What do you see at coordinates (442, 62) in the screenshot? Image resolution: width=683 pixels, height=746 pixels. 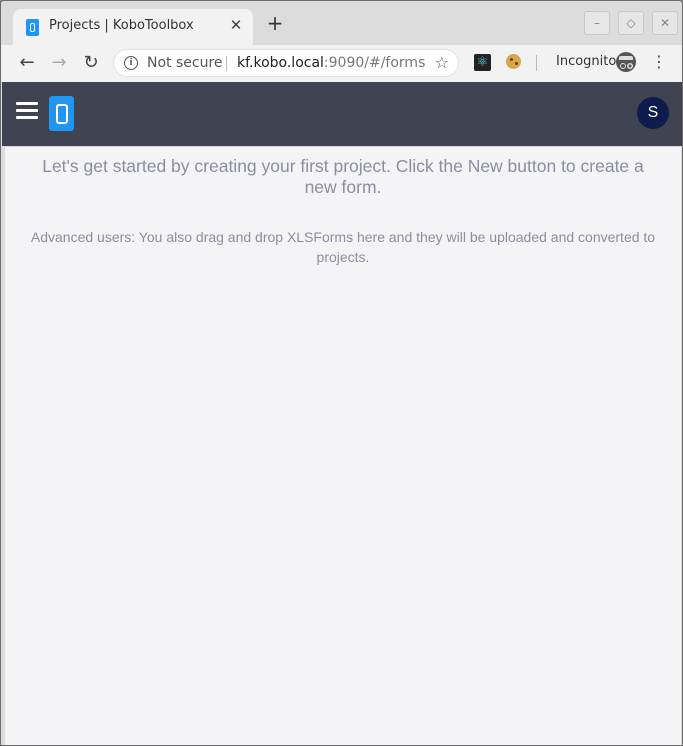 I see `bookmark-star-icon: ☆` at bounding box center [442, 62].